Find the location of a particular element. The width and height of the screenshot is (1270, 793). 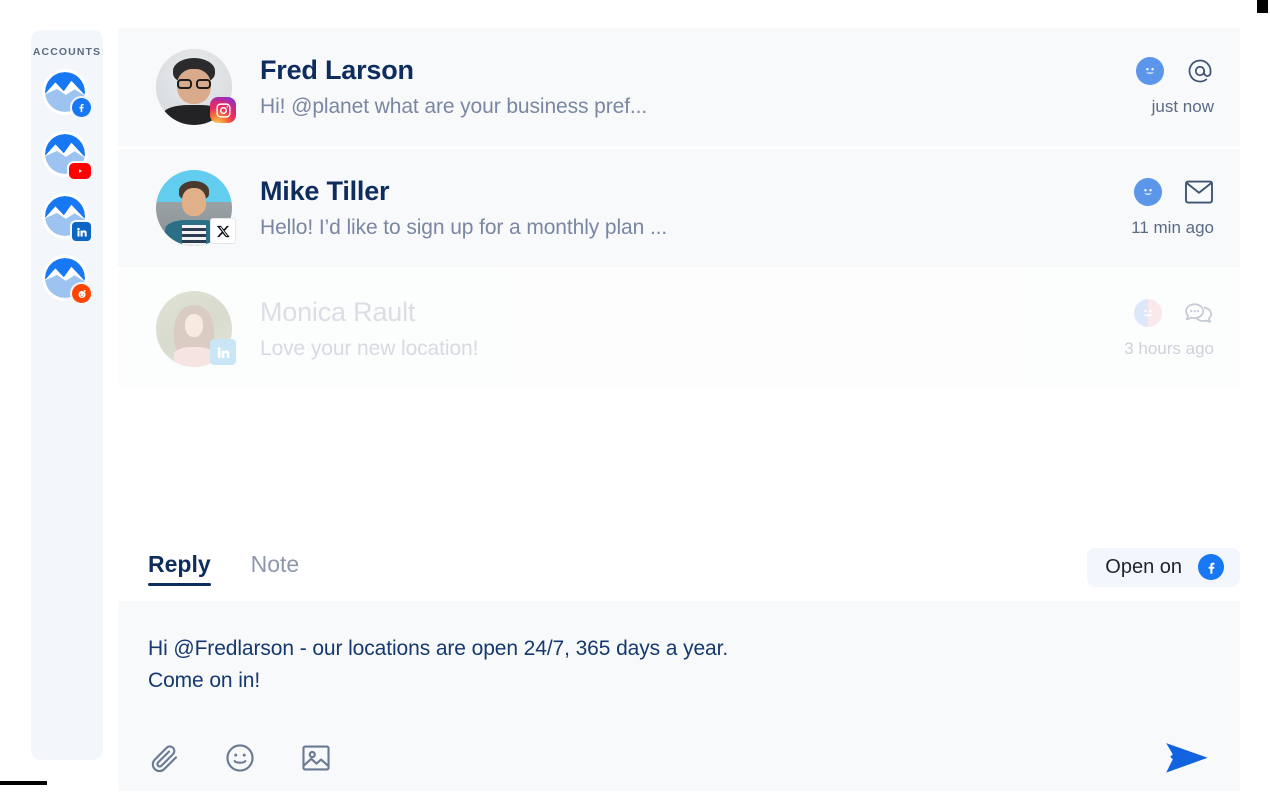

neutral-face-icon is located at coordinates (1148, 313).